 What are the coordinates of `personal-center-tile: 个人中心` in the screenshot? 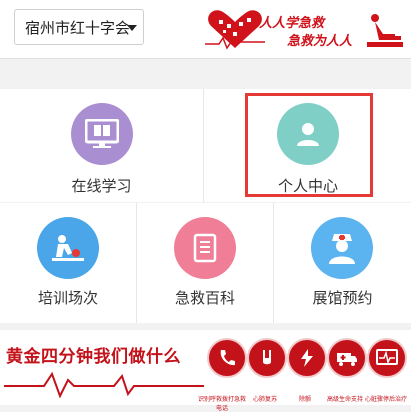 It's located at (308, 145).